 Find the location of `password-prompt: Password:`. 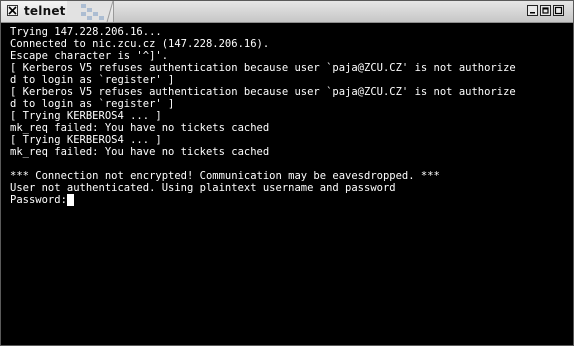

password-prompt: Password: is located at coordinates (42, 200).